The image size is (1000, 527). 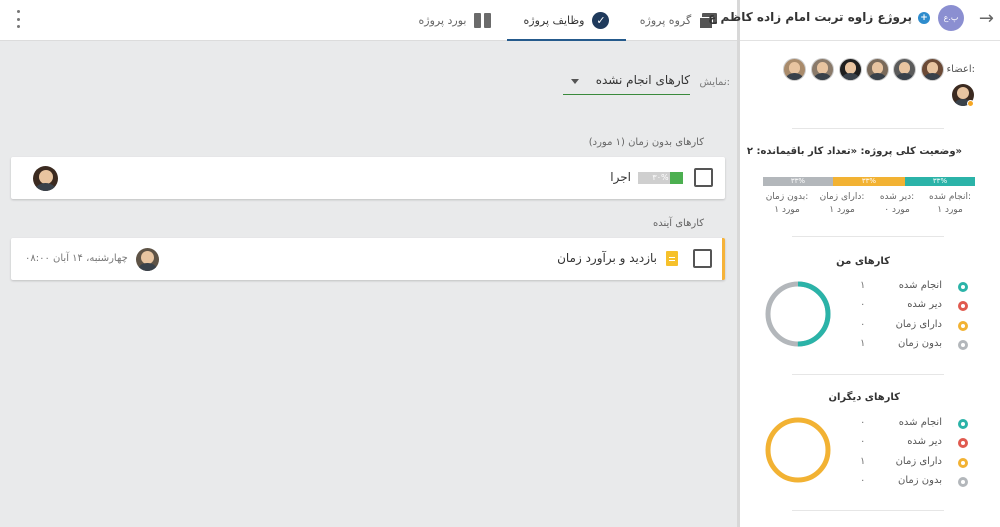 I want to click on legend-row: دارای زمان ۰, so click(x=913, y=326).